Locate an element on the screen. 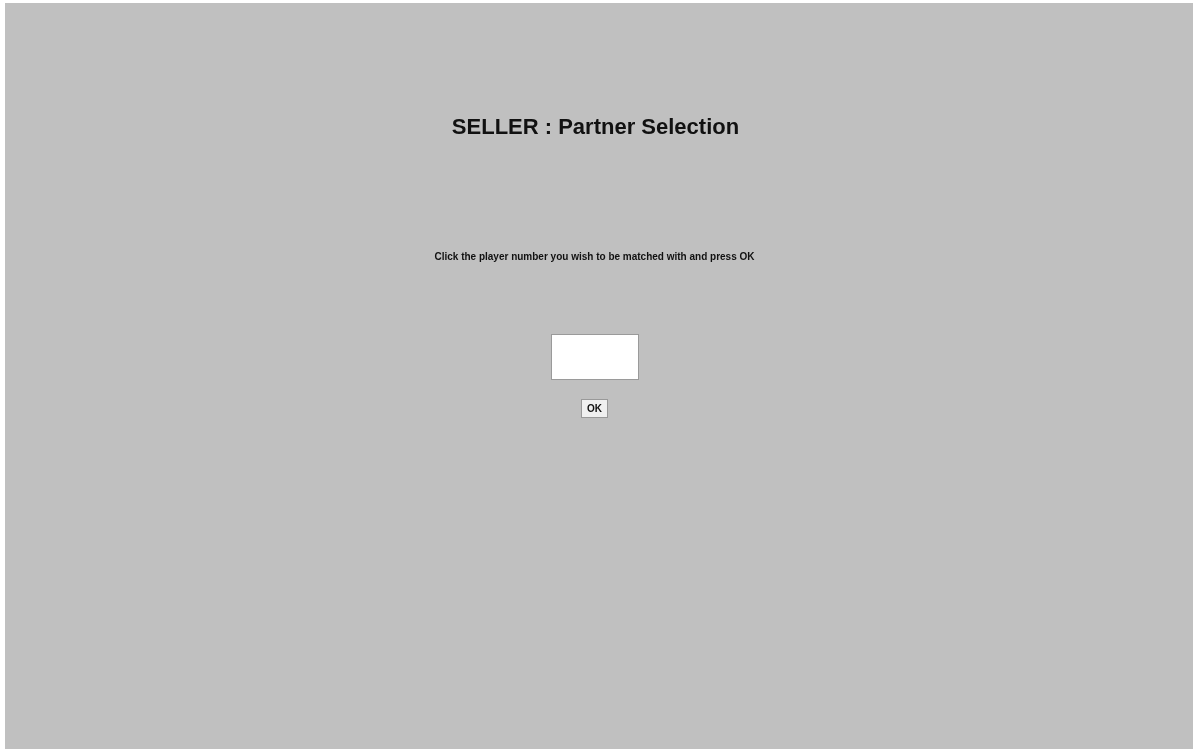 Image resolution: width=1193 pixels, height=749 pixels. ok-button: OK is located at coordinates (594, 408).